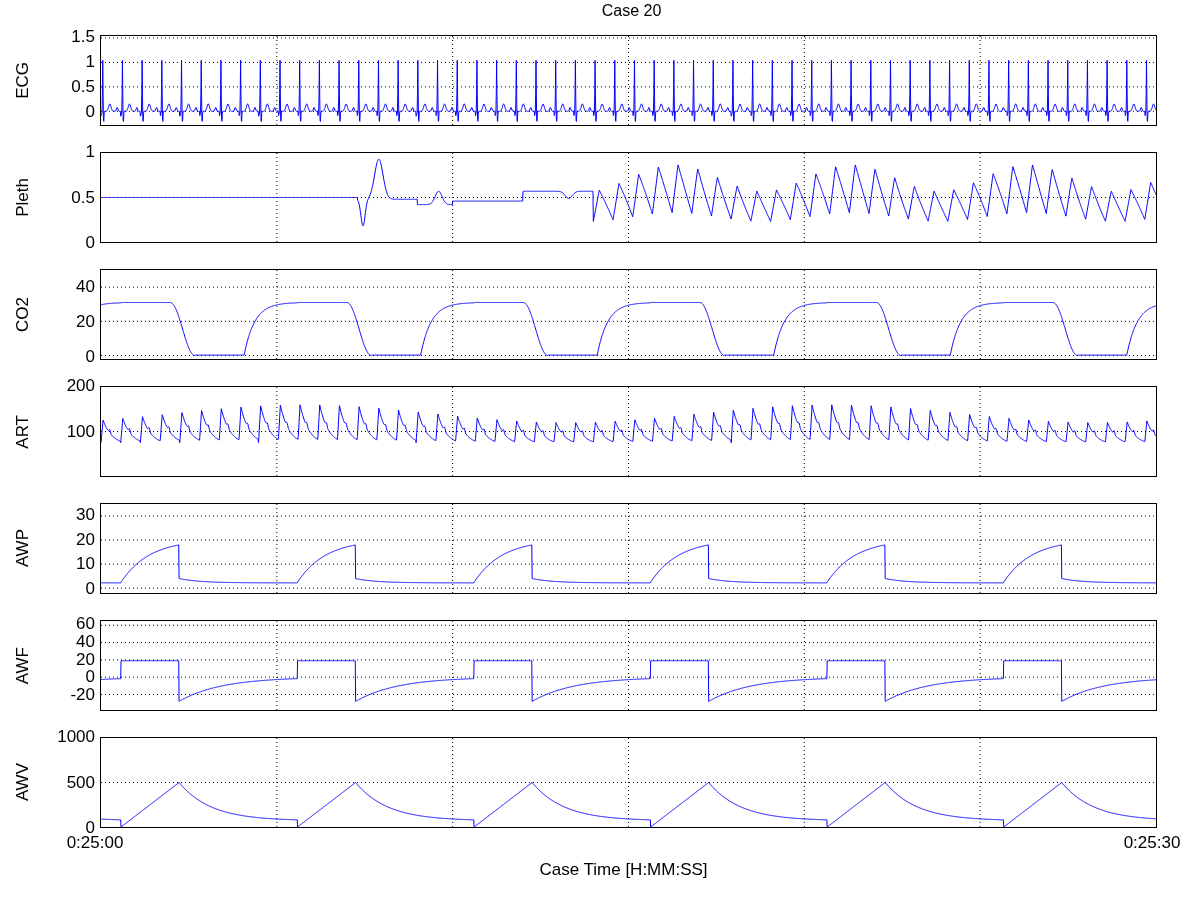 This screenshot has height=900, width=1200. Describe the element at coordinates (23, 548) in the screenshot. I see `axis-label: AWP` at that location.